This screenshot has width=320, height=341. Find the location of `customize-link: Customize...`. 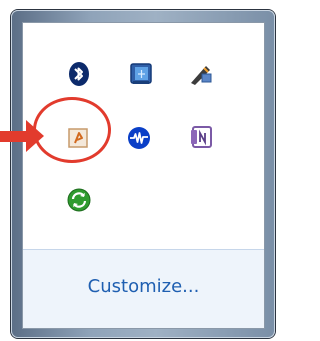

customize-link: Customize... is located at coordinates (143, 286).